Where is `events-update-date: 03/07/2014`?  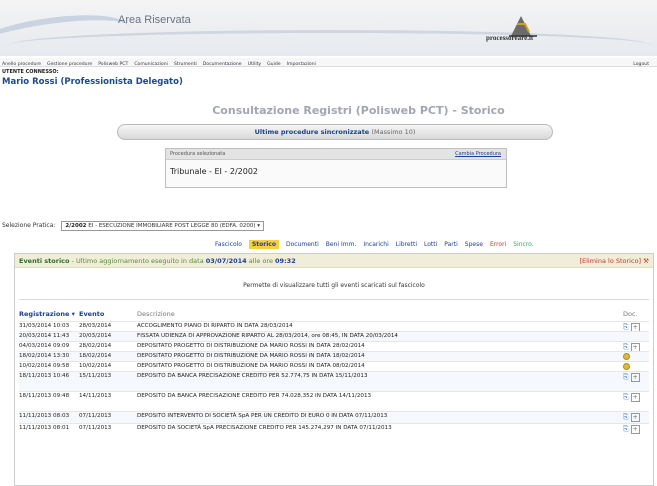
events-update-date: 03/07/2014 is located at coordinates (226, 261).